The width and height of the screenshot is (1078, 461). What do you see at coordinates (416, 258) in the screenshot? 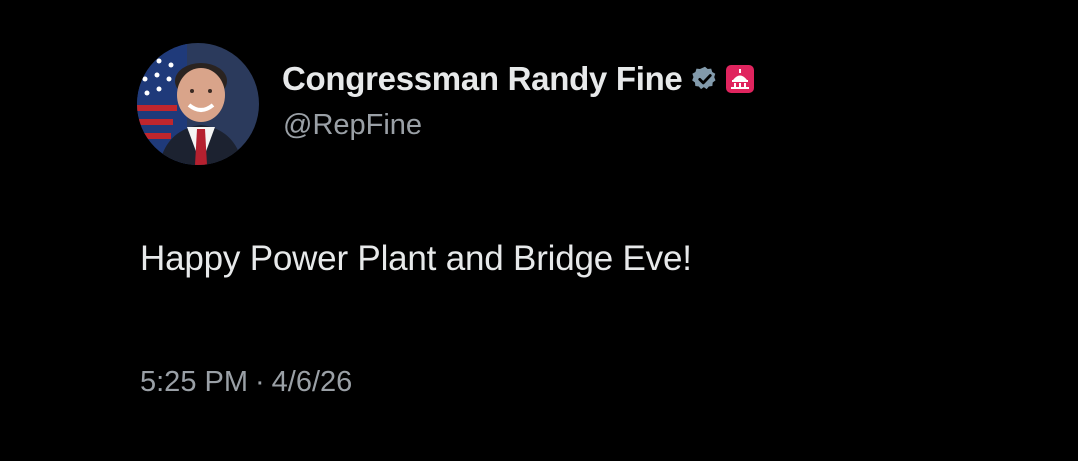
I see `tweet-text: Happy Power Plant and Bridge Eve!` at bounding box center [416, 258].